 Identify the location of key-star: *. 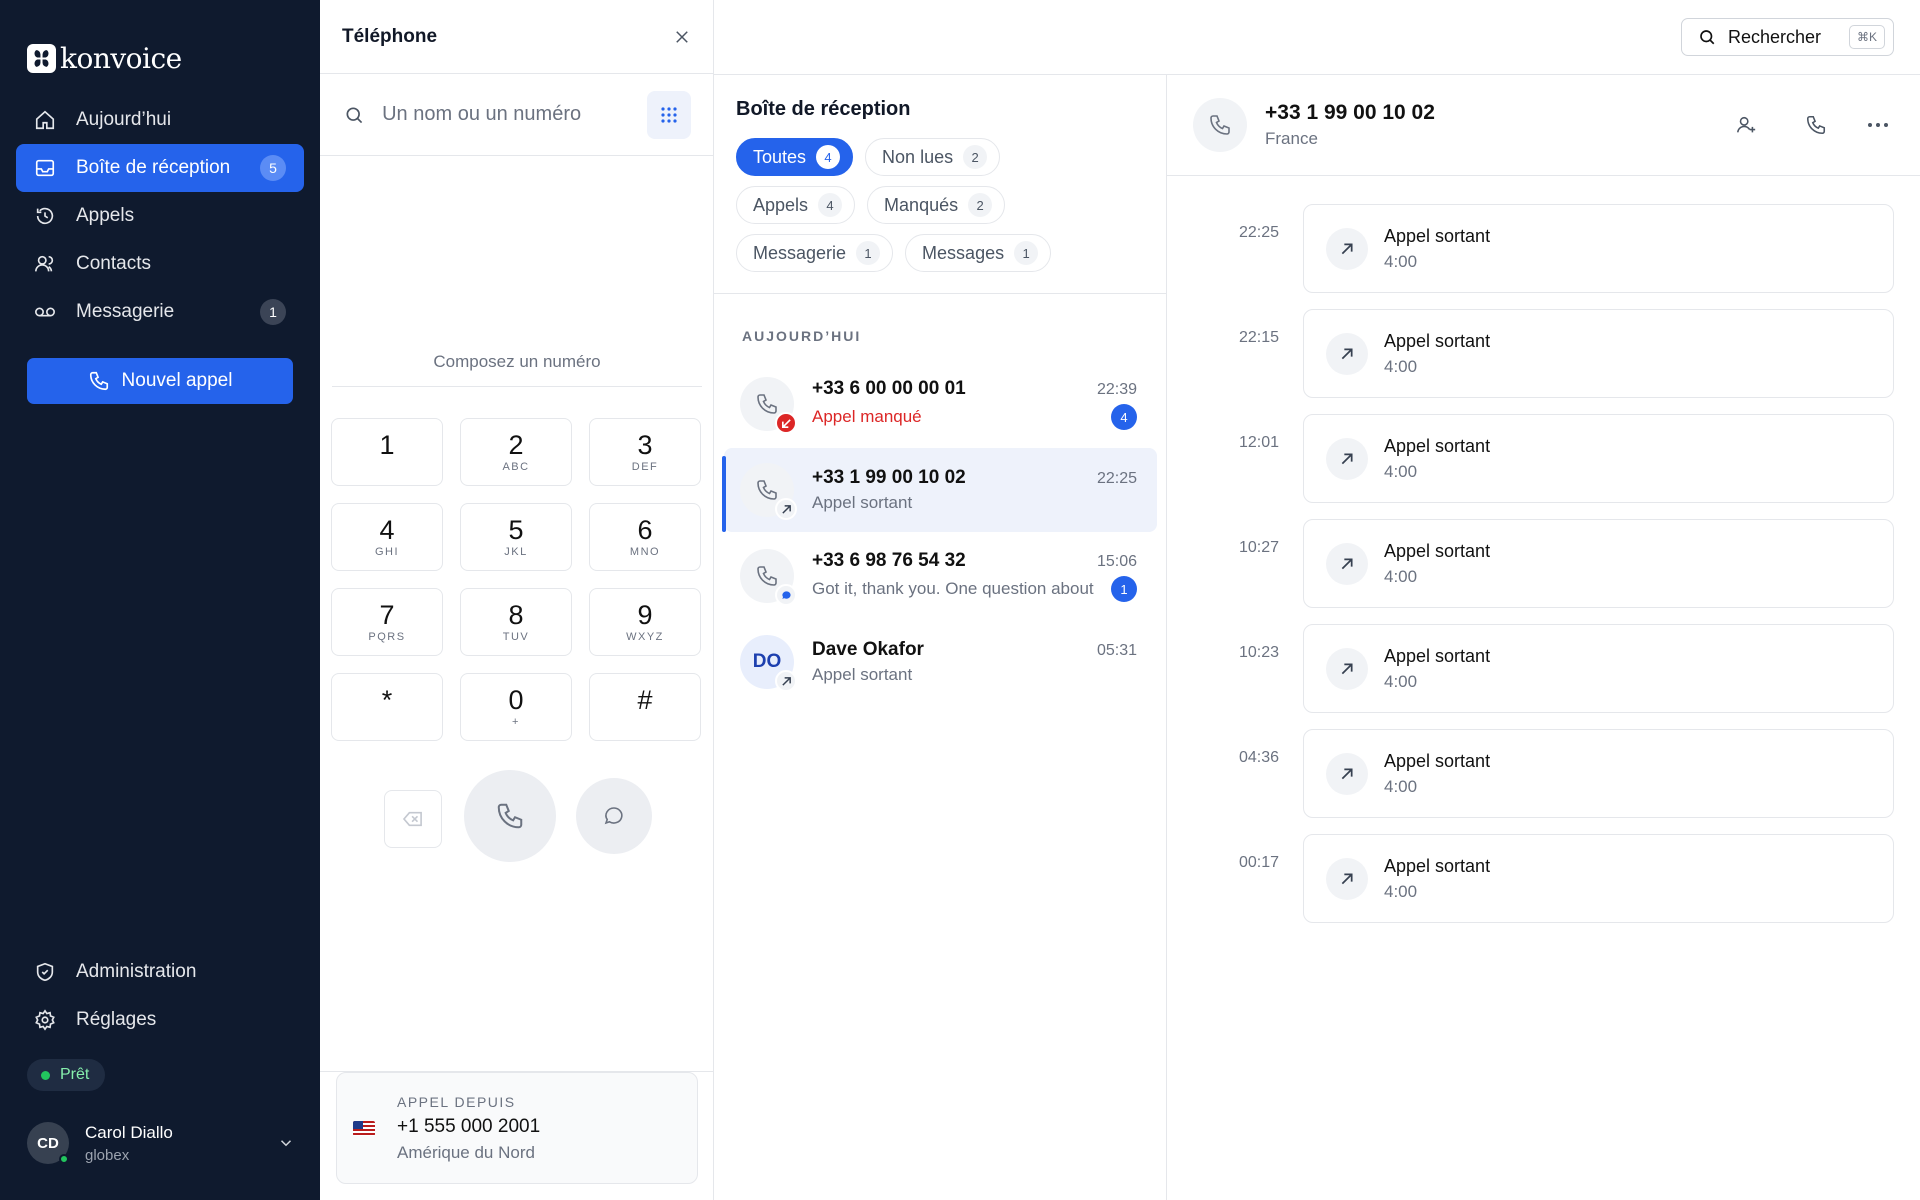
(387, 707).